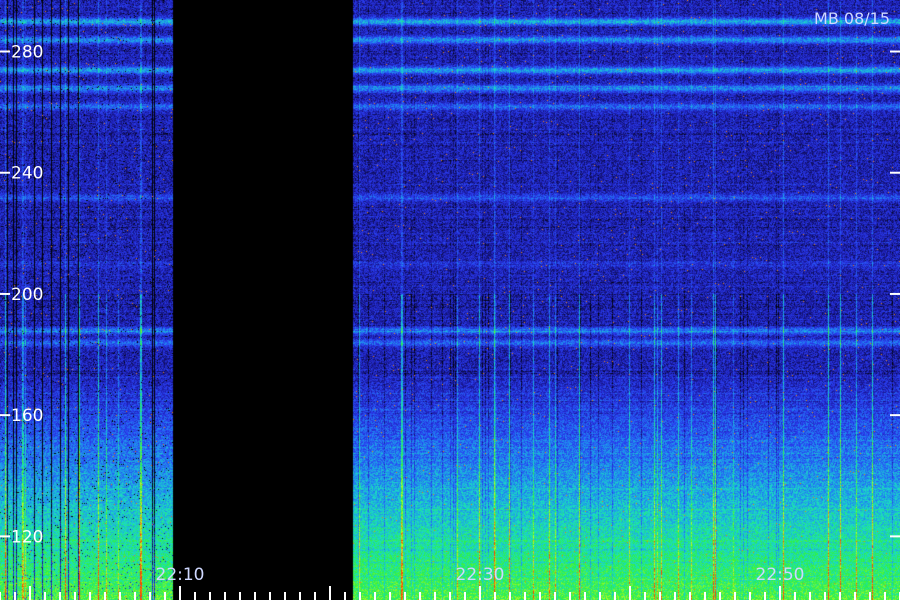 This screenshot has height=600, width=900. I want to click on x-tick-label: 22:50, so click(780, 575).